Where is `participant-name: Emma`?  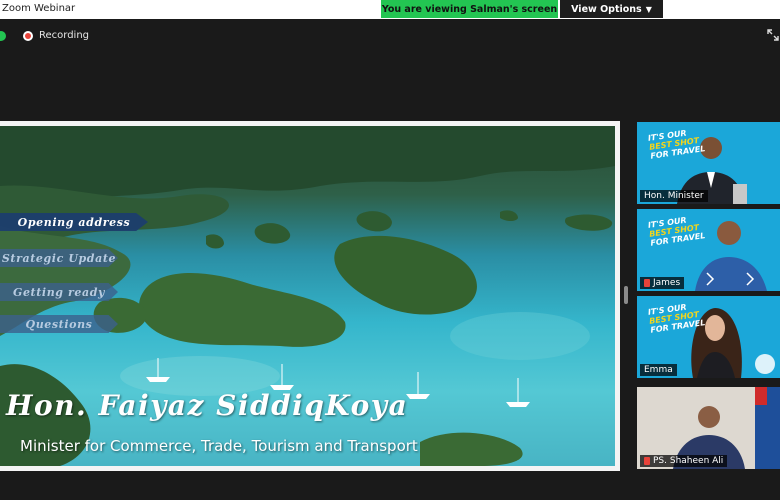 participant-name: Emma is located at coordinates (658, 370).